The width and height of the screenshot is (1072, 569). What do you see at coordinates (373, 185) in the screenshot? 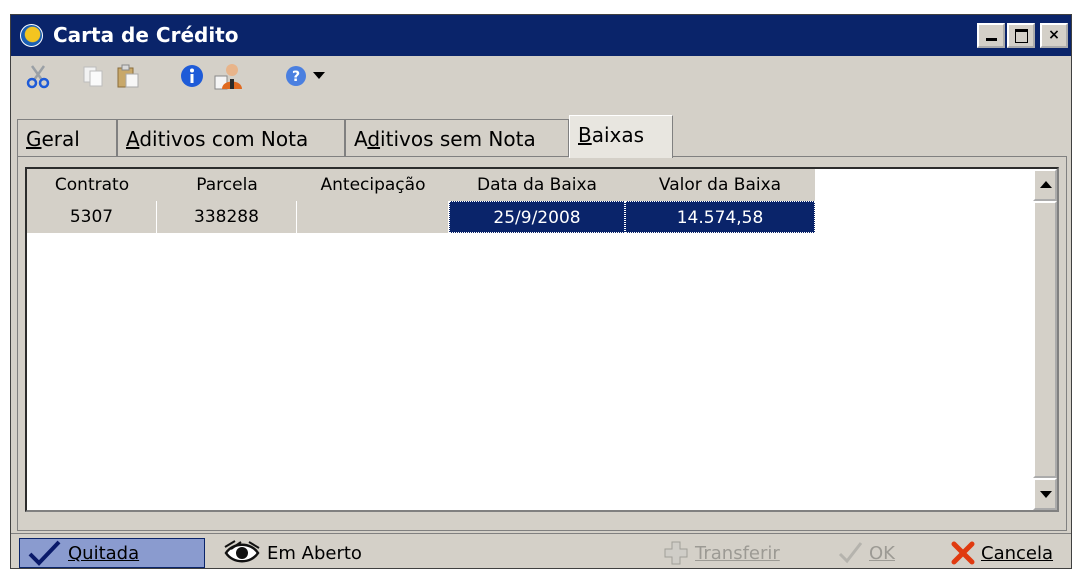
I see `col-header-antecipacao: Antecipação` at bounding box center [373, 185].